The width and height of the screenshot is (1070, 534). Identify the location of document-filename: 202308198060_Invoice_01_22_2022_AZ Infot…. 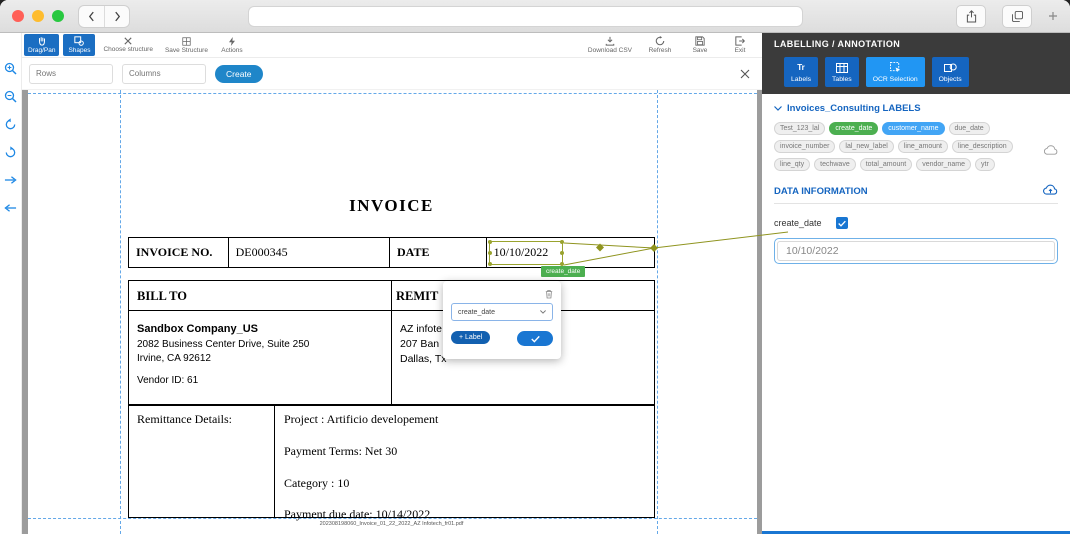
(391, 524).